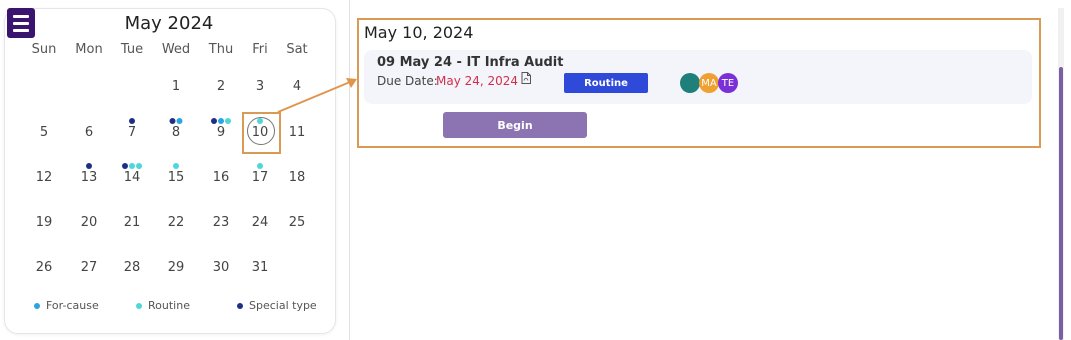 The height and width of the screenshot is (340, 1071). Describe the element at coordinates (470, 62) in the screenshot. I see `task-title: 09 May 24 - IT Infra Audit` at that location.